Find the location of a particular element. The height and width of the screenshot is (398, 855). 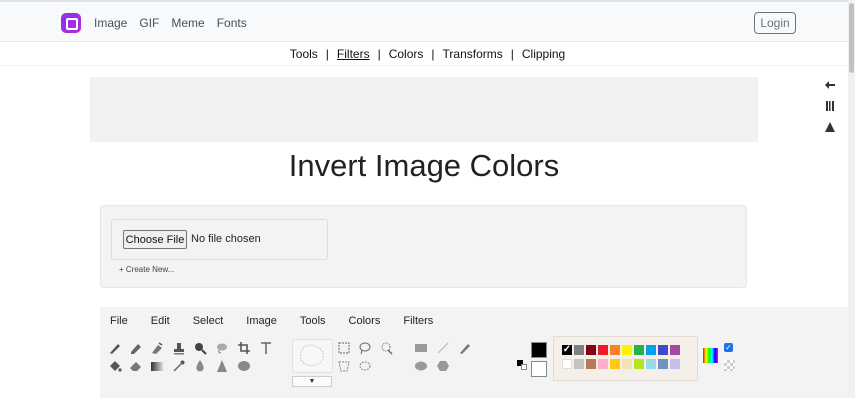

crop-icon is located at coordinates (244, 348).